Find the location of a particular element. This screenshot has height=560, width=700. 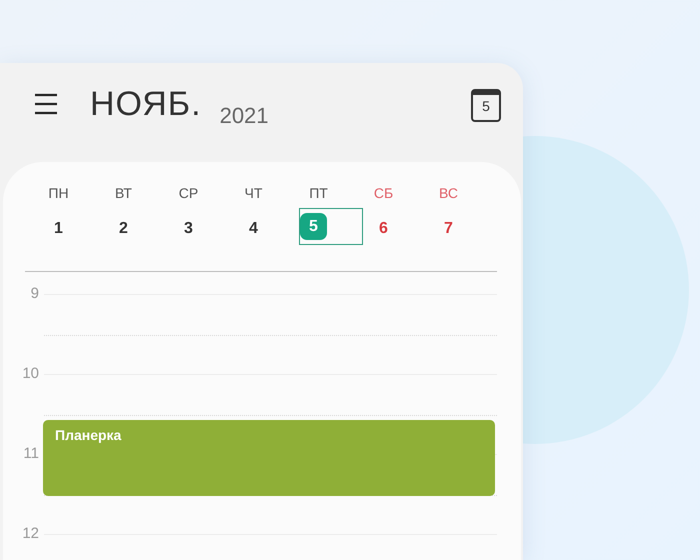

date-label: 1 is located at coordinates (58, 226).